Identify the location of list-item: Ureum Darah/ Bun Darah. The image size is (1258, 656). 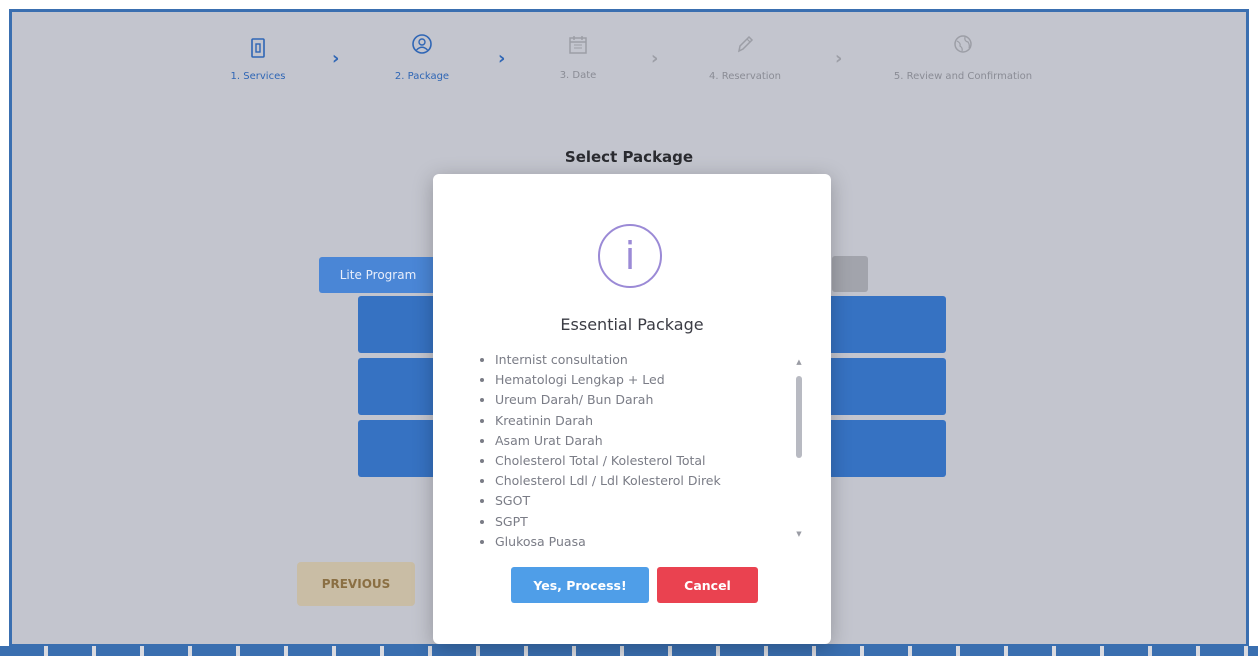
(651, 400).